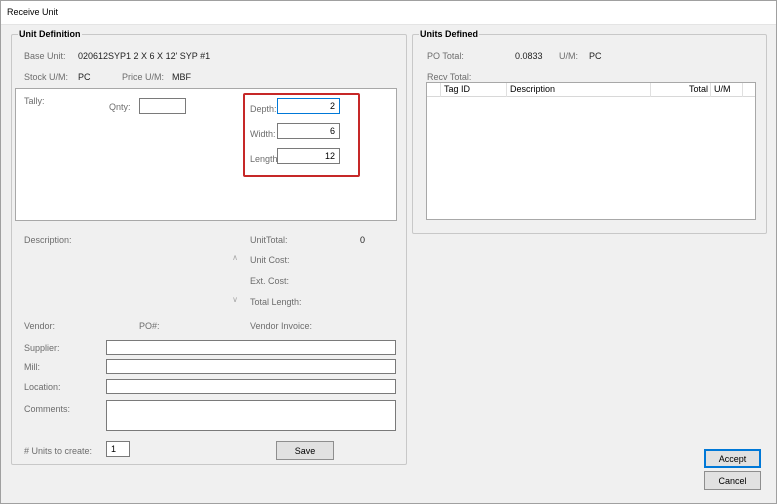  I want to click on units-to-create-input: 1, so click(118, 449).